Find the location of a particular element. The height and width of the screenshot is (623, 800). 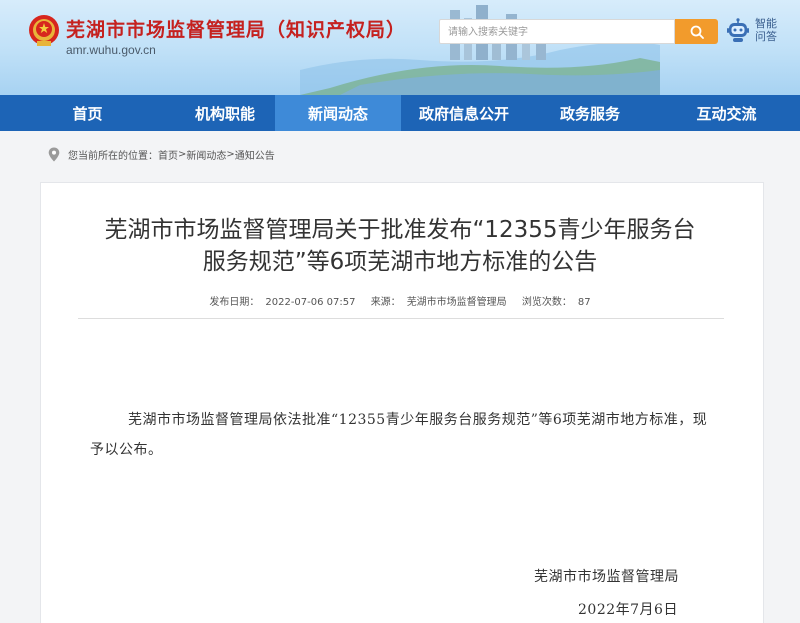

robot-icon is located at coordinates (738, 31).